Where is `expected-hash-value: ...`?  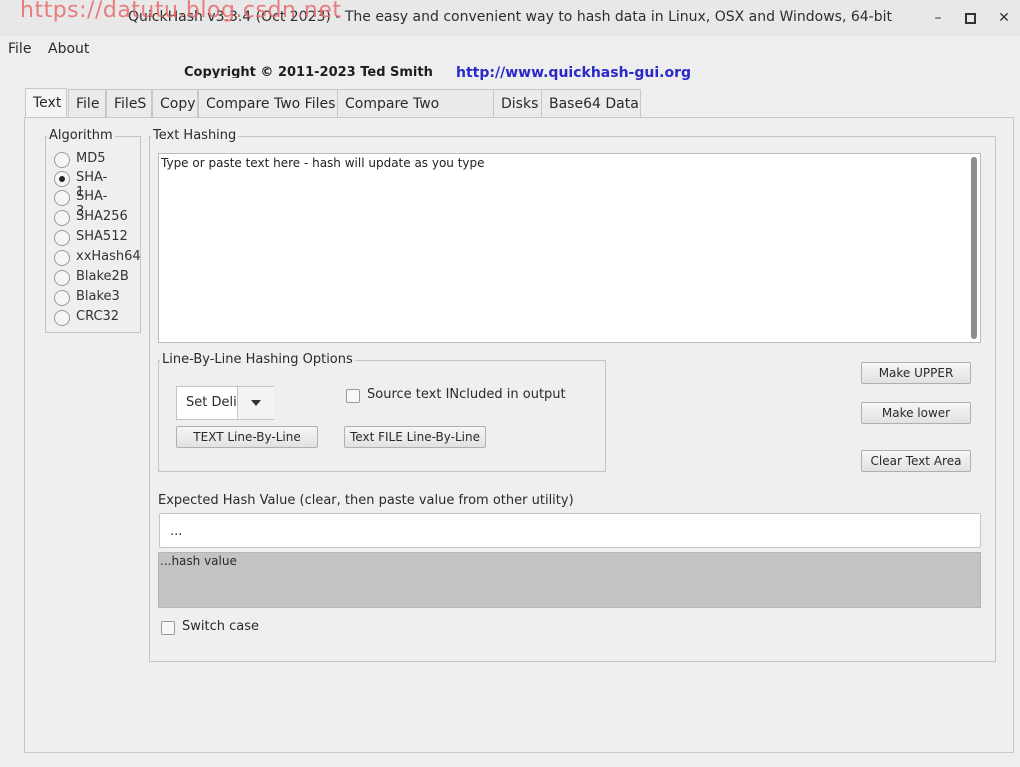 expected-hash-value: ... is located at coordinates (176, 531).